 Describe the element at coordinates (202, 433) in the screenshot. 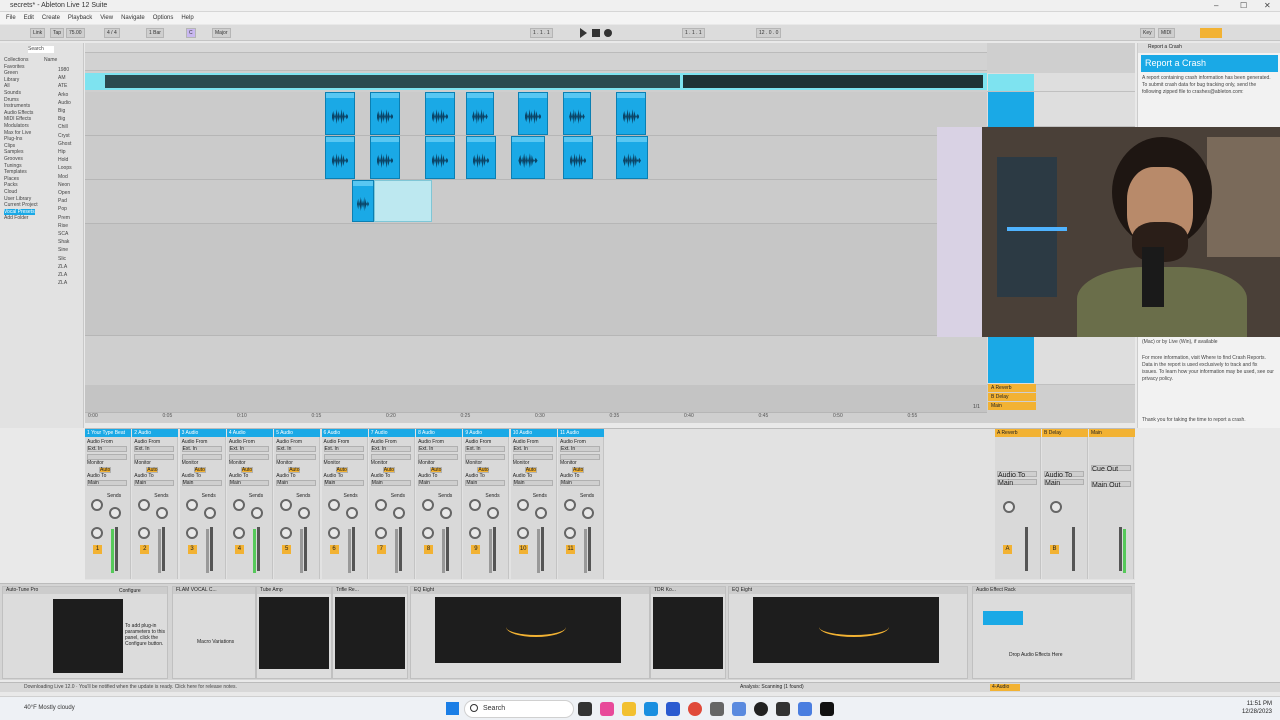

I see `track-name: 3 Audio` at that location.